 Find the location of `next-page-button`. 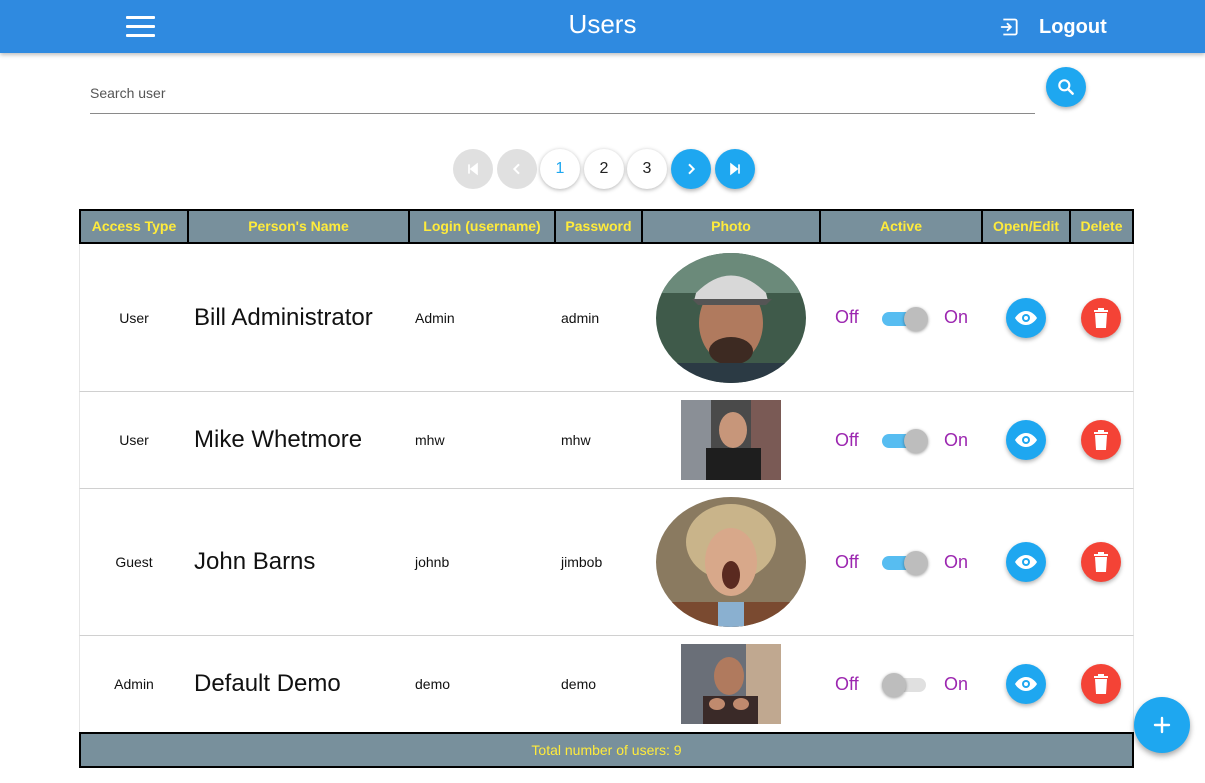

next-page-button is located at coordinates (691, 169).